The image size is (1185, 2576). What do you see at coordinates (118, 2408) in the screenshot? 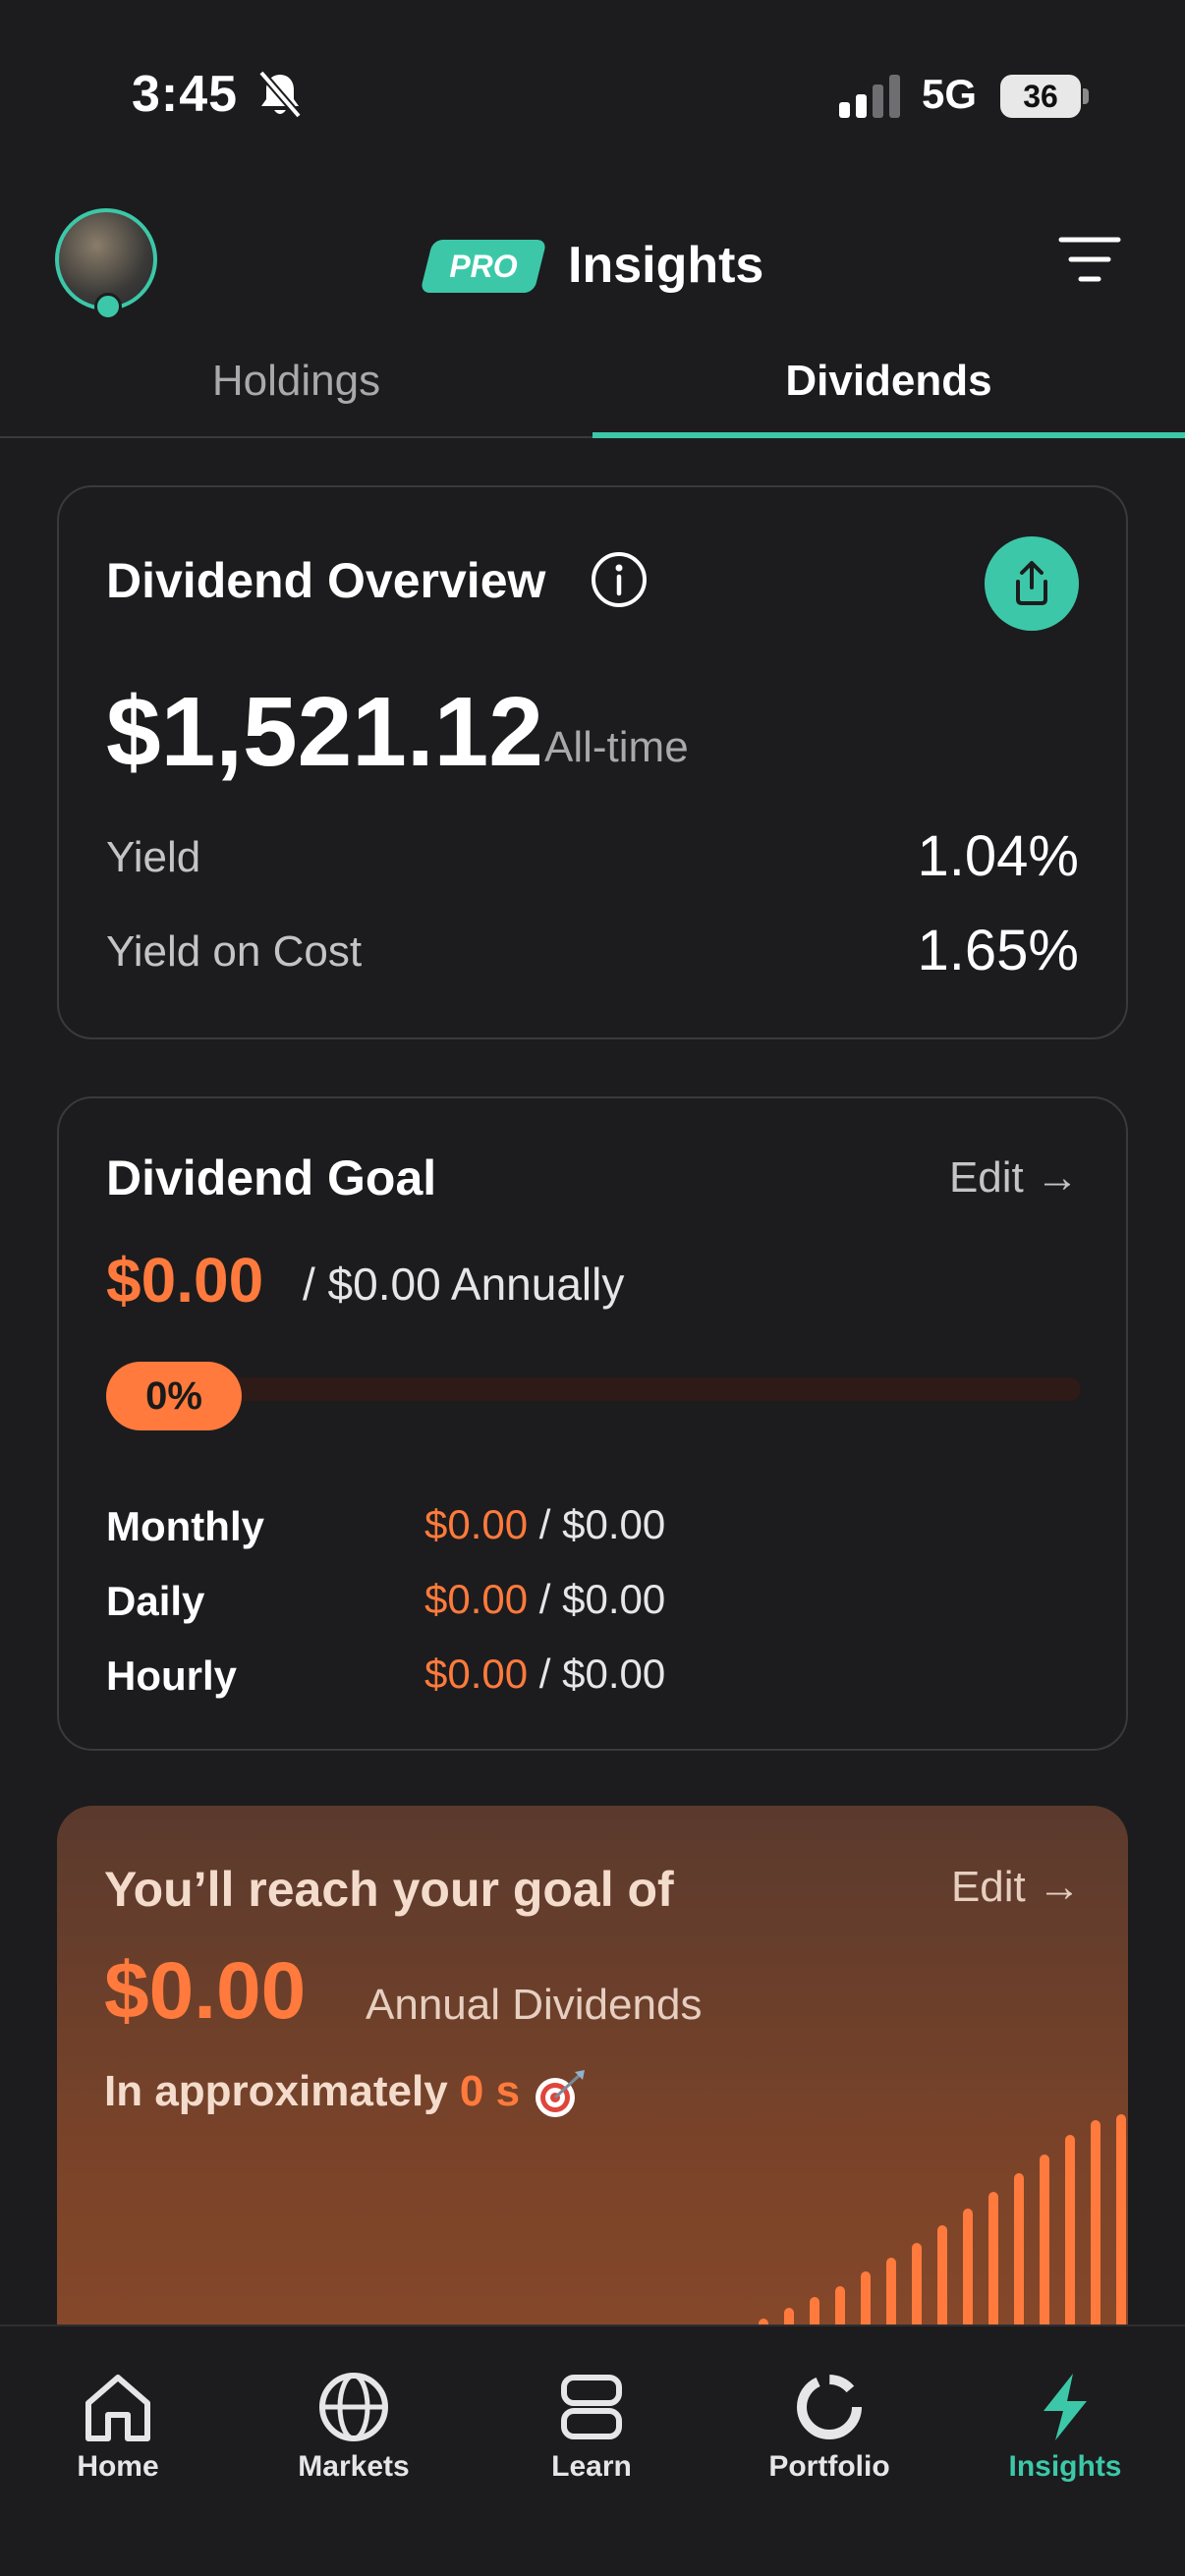
I see `home-icon` at bounding box center [118, 2408].